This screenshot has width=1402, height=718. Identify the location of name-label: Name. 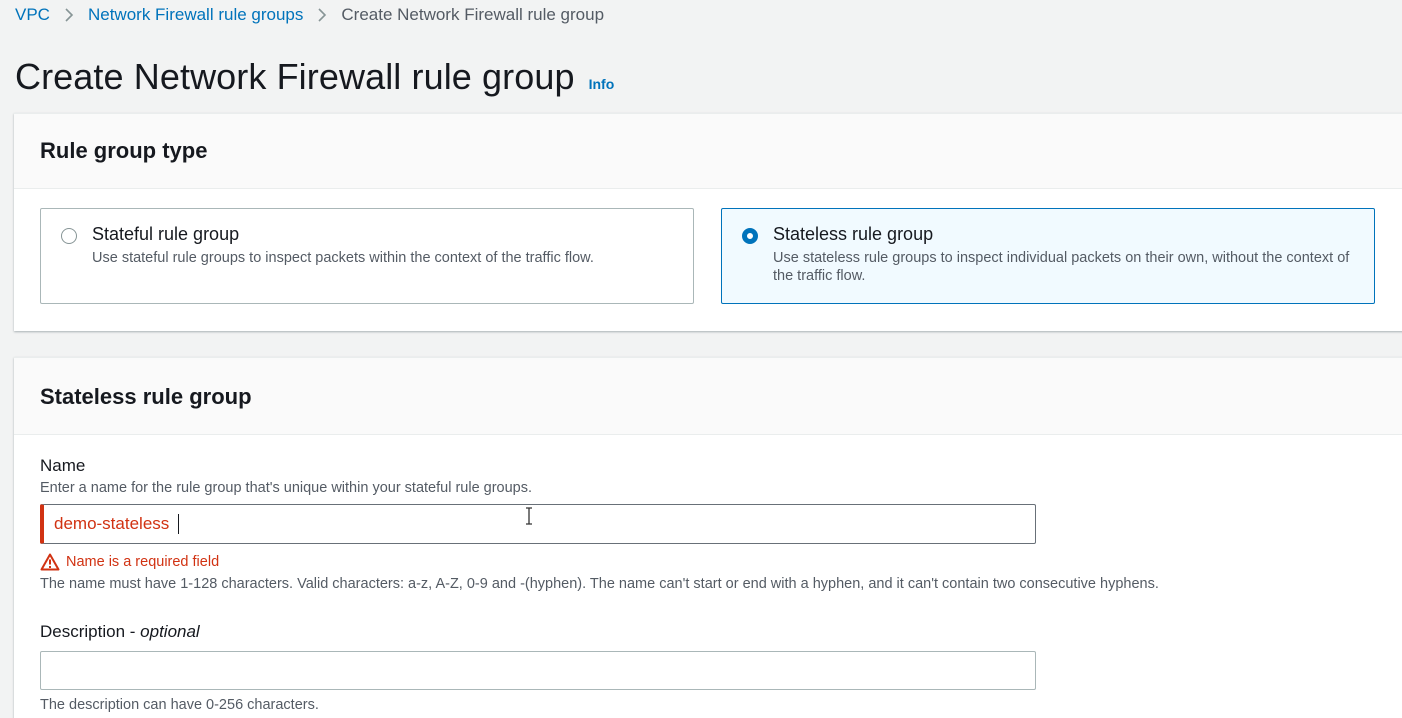
(63, 465).